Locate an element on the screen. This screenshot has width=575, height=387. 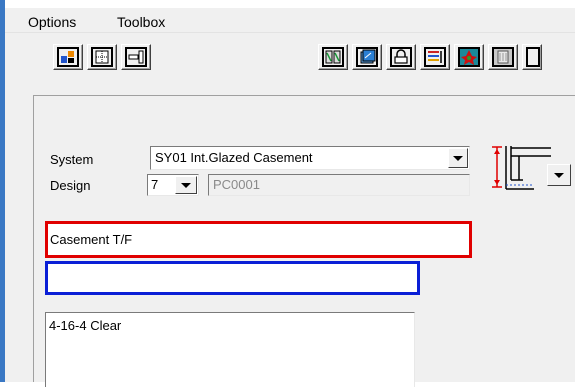
glazing-icon is located at coordinates (367, 57).